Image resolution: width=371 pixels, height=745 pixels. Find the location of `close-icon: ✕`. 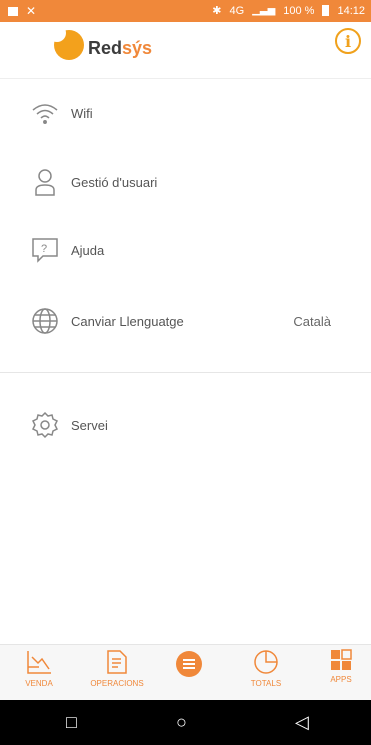

close-icon: ✕ is located at coordinates (31, 11).